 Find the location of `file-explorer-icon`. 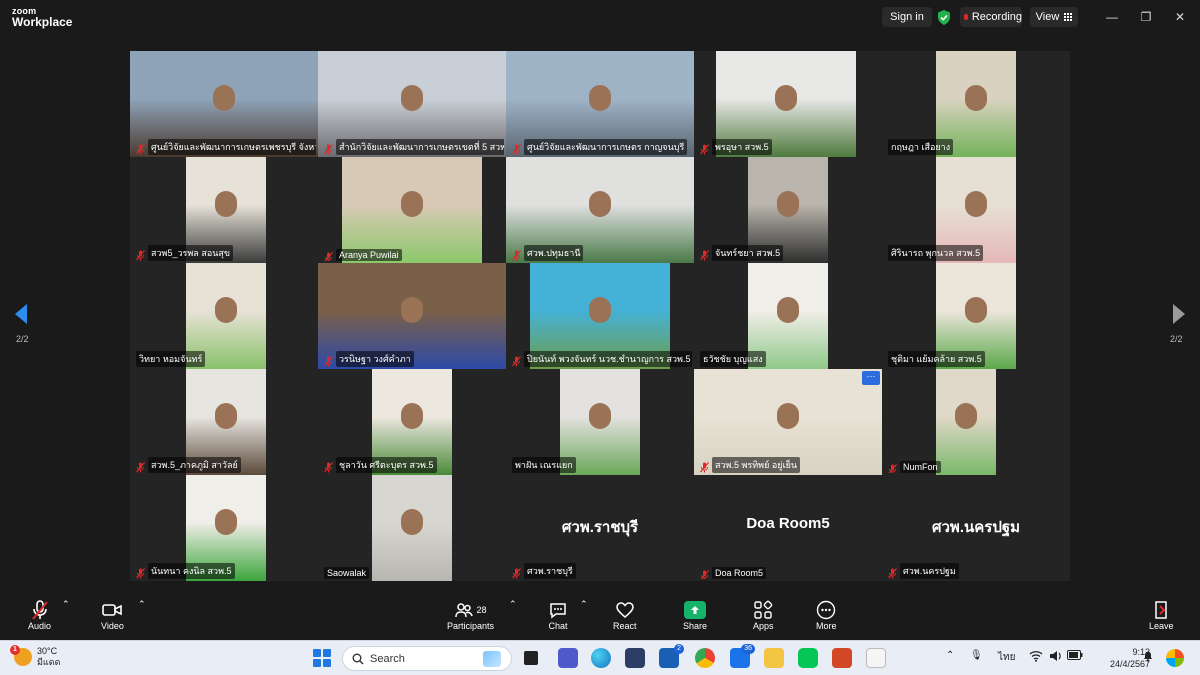

file-explorer-icon is located at coordinates (774, 658).